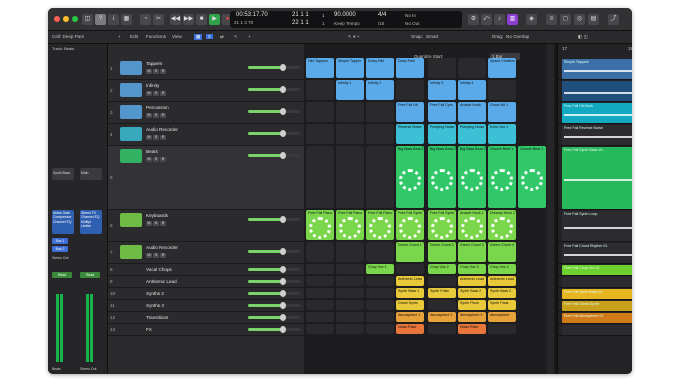 Image resolution: width=680 pixels, height=382 pixels. What do you see at coordinates (472, 177) in the screenshot?
I see `loop-cell: Big Bass Beat 3` at bounding box center [472, 177].